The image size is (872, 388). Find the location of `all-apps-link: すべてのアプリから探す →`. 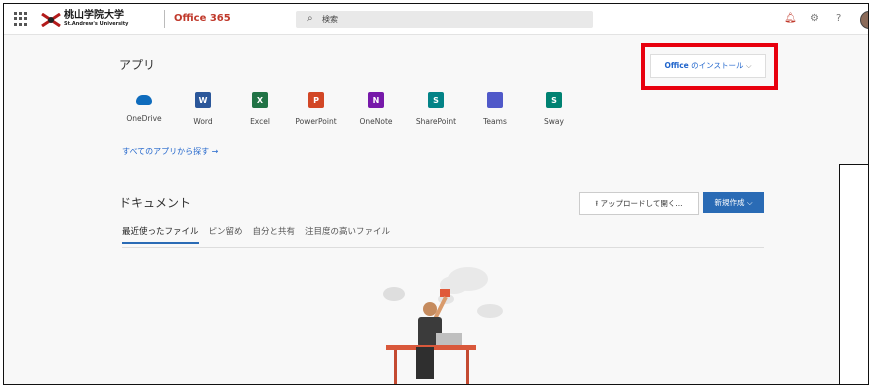

all-apps-link: すべてのアプリから探す → is located at coordinates (170, 151).